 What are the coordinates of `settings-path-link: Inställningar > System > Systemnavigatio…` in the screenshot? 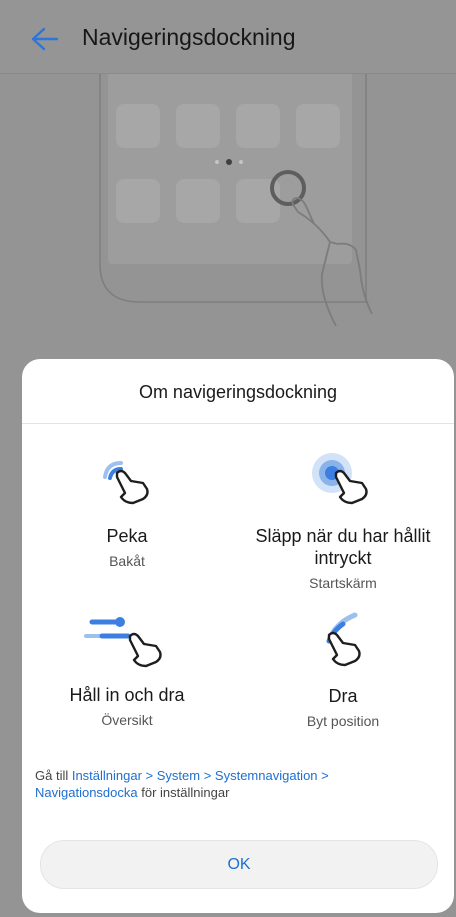 It's located at (200, 775).